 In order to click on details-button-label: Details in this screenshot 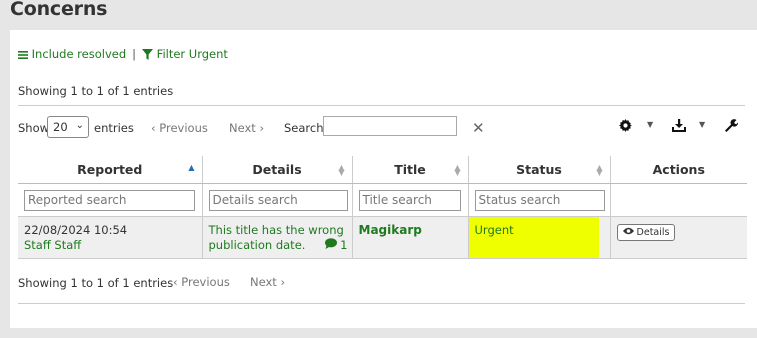, I will do `click(653, 232)`.